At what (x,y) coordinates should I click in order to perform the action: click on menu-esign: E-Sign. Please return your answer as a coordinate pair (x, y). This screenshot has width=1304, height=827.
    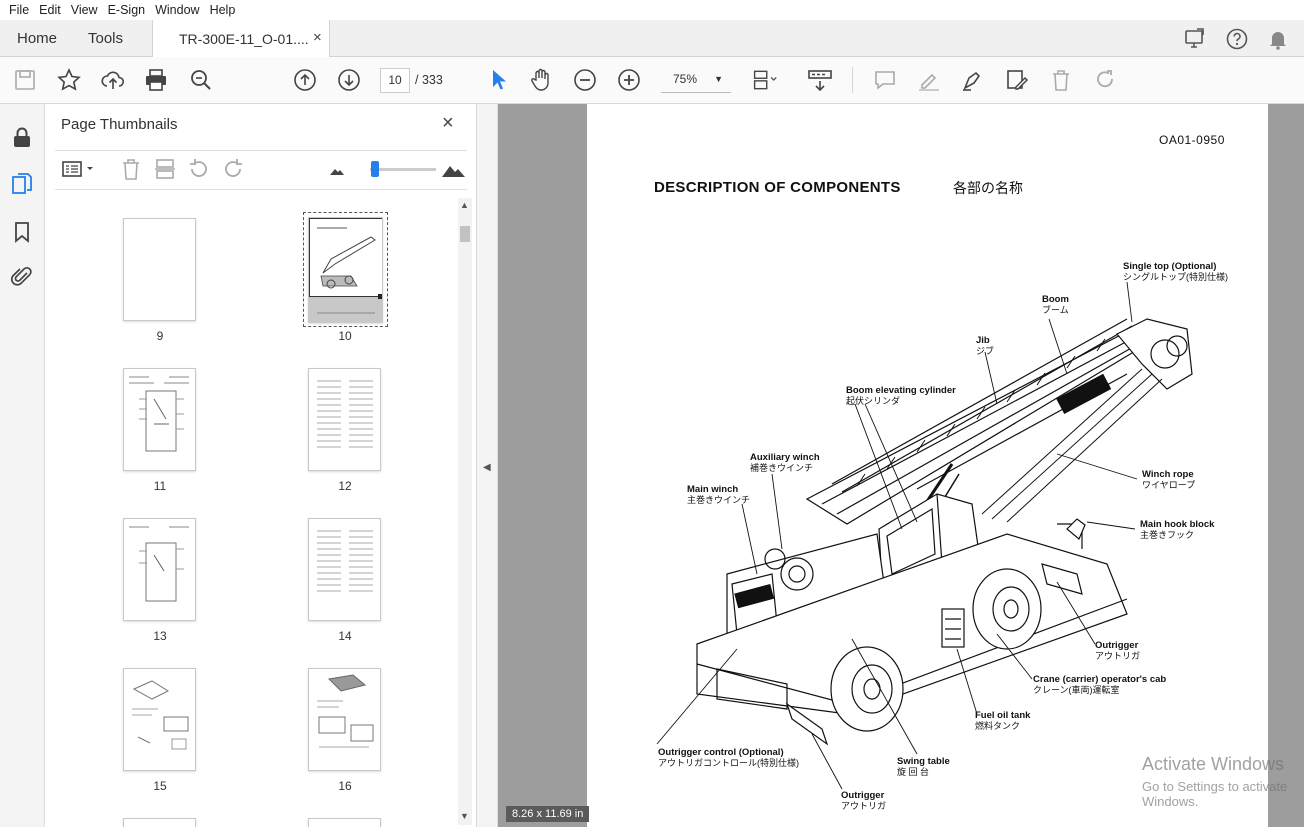
    Looking at the image, I should click on (127, 10).